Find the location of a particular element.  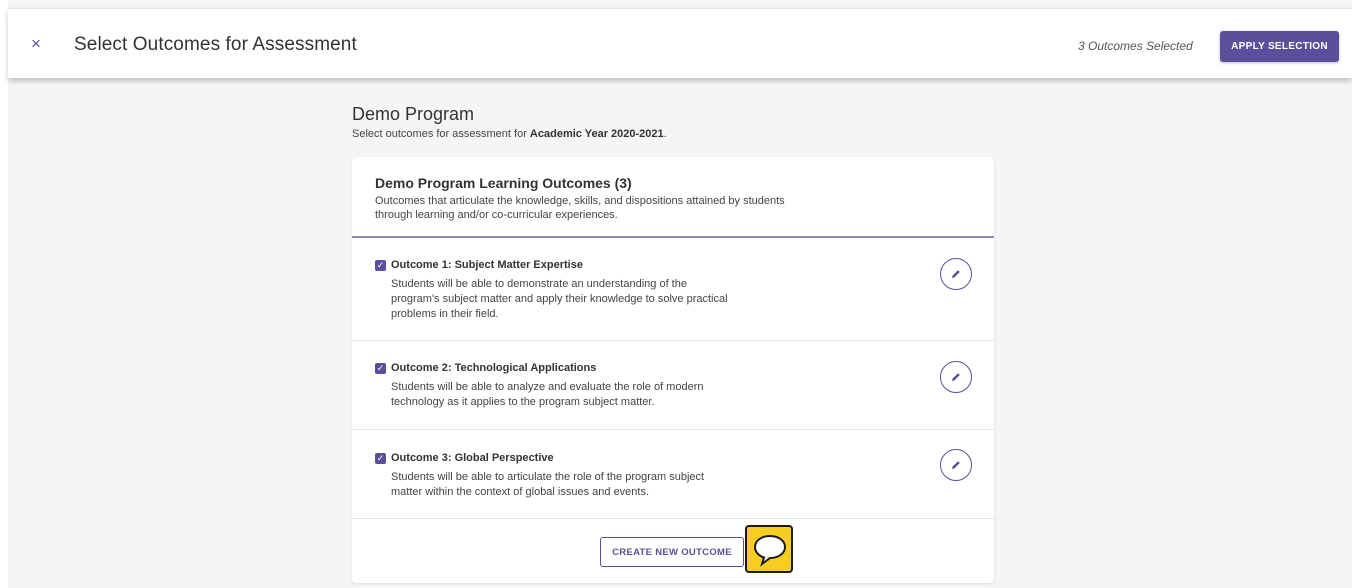

outcome-name: Outcome 2: Technological Applications is located at coordinates (494, 368).